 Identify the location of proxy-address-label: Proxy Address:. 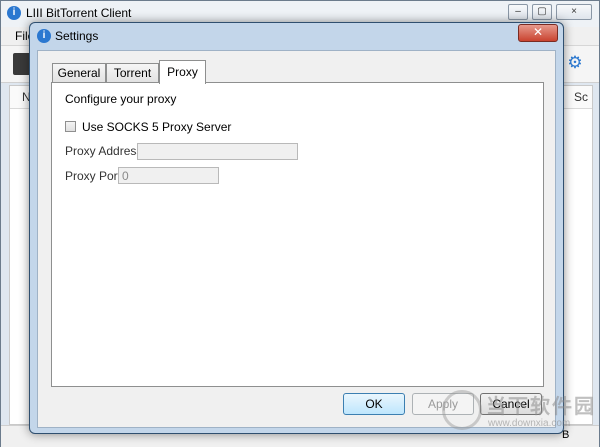
(105, 151).